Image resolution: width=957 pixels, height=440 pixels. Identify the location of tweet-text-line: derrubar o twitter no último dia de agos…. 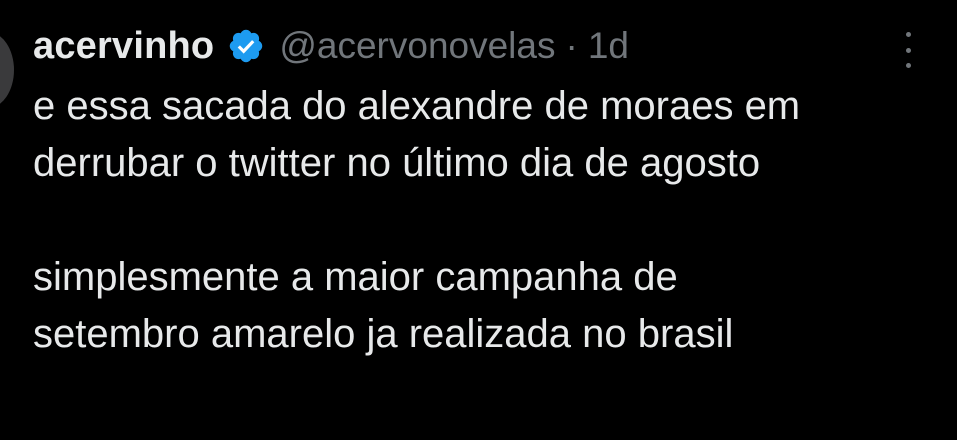
(397, 163).